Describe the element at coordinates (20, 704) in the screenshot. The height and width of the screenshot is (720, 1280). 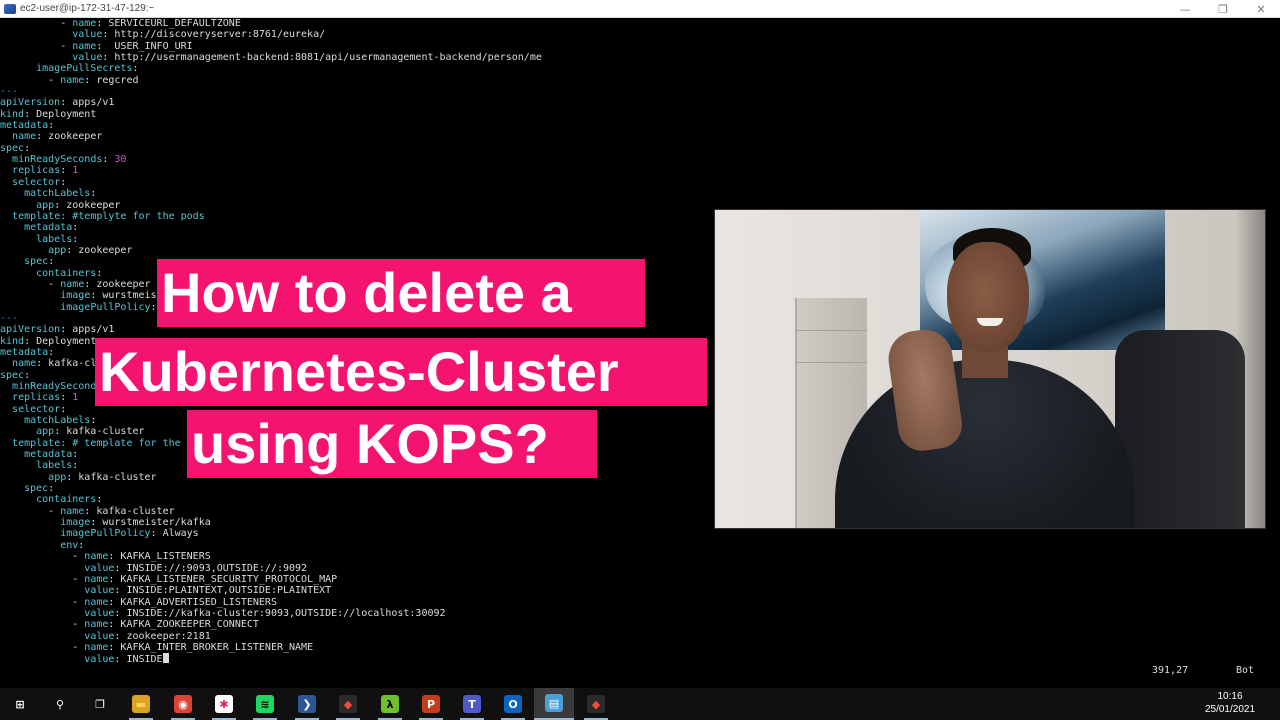
I see `taskbar-item-windows-start: ⊞` at that location.